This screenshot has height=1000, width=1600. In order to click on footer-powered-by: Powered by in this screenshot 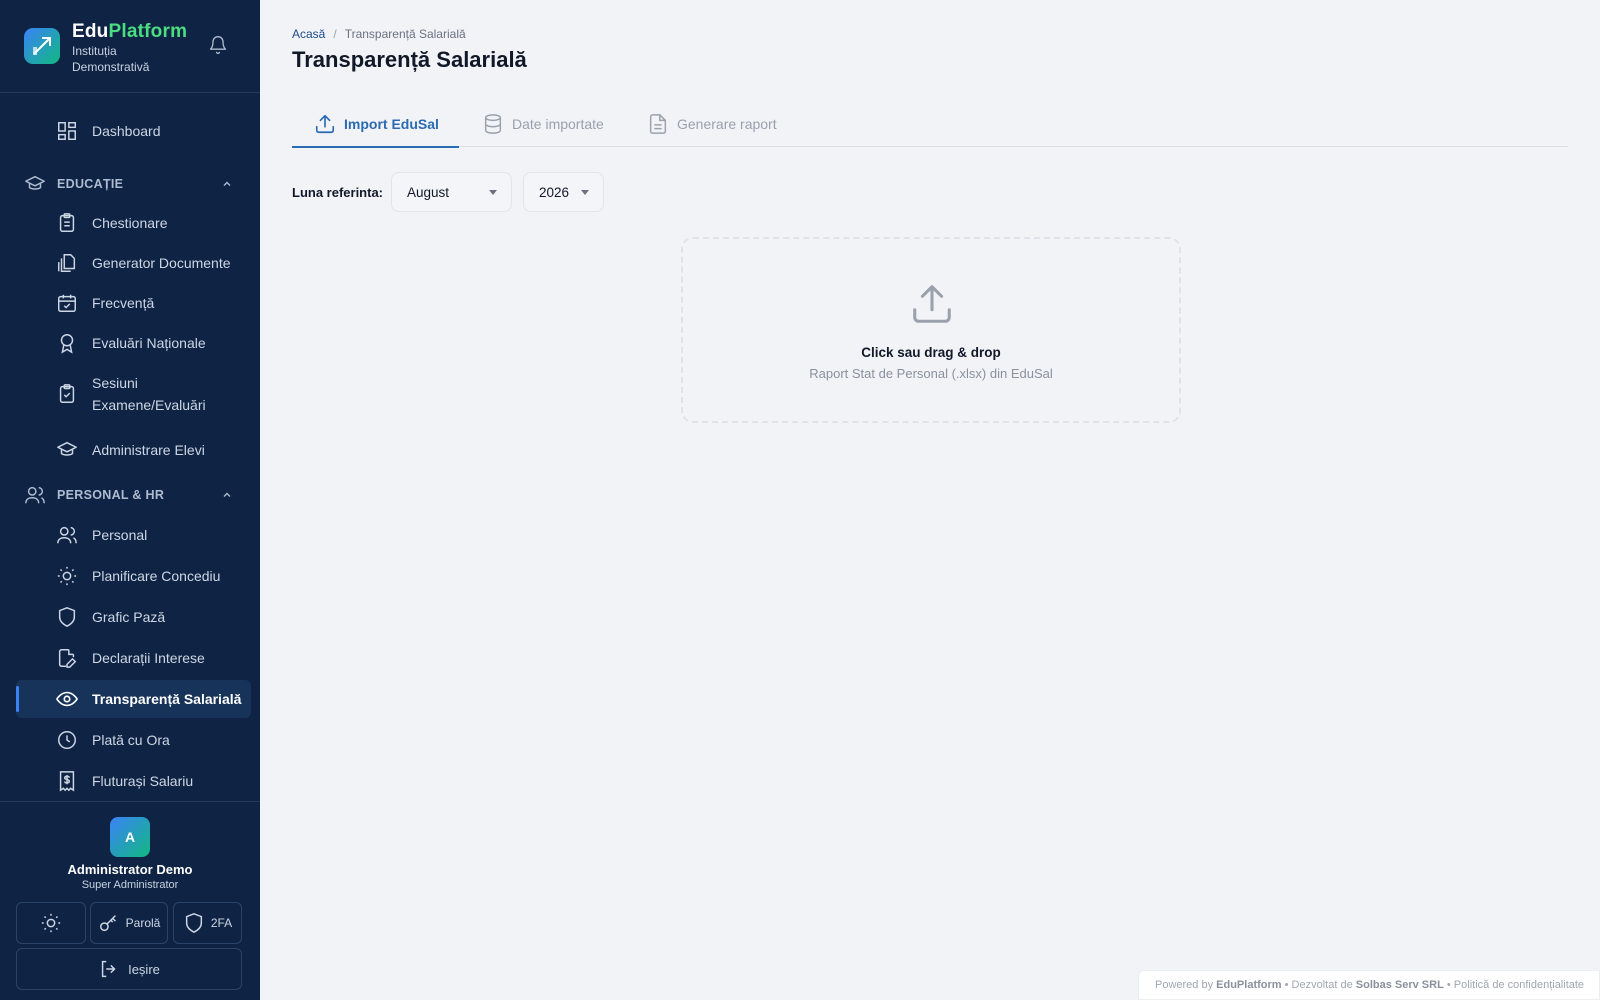, I will do `click(1184, 985)`.